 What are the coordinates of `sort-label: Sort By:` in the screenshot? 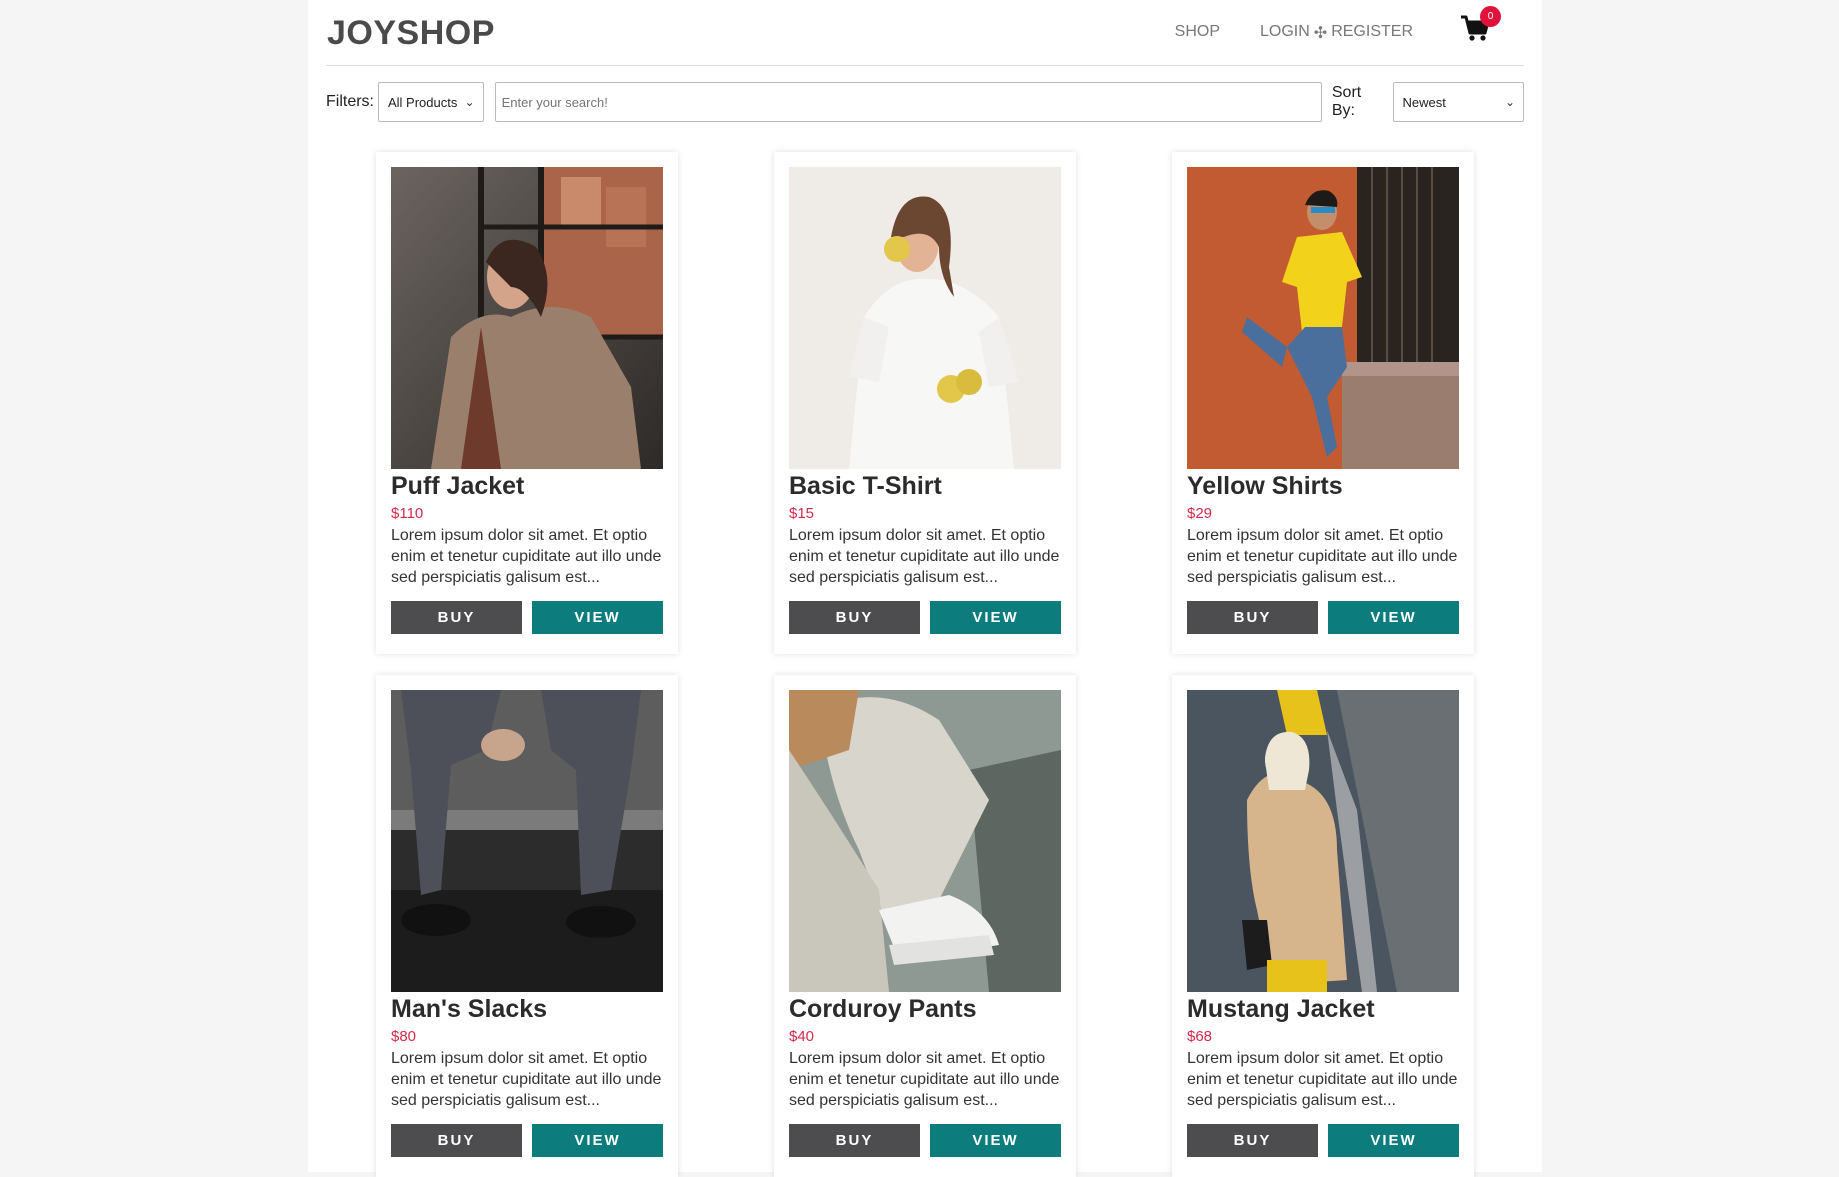 It's located at (1346, 101).